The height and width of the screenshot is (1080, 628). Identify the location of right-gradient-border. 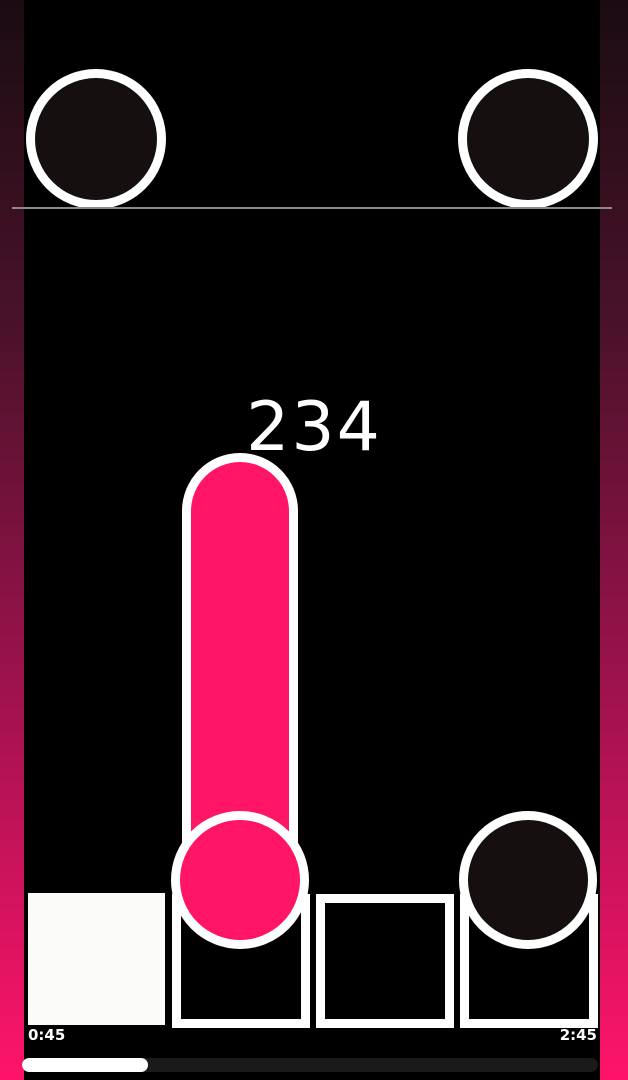
(614, 540).